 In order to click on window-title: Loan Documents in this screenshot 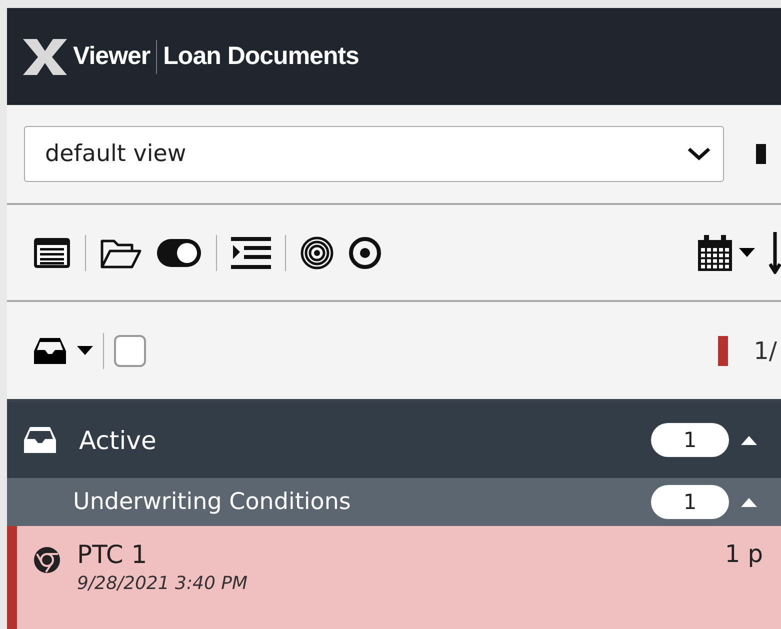, I will do `click(261, 56)`.